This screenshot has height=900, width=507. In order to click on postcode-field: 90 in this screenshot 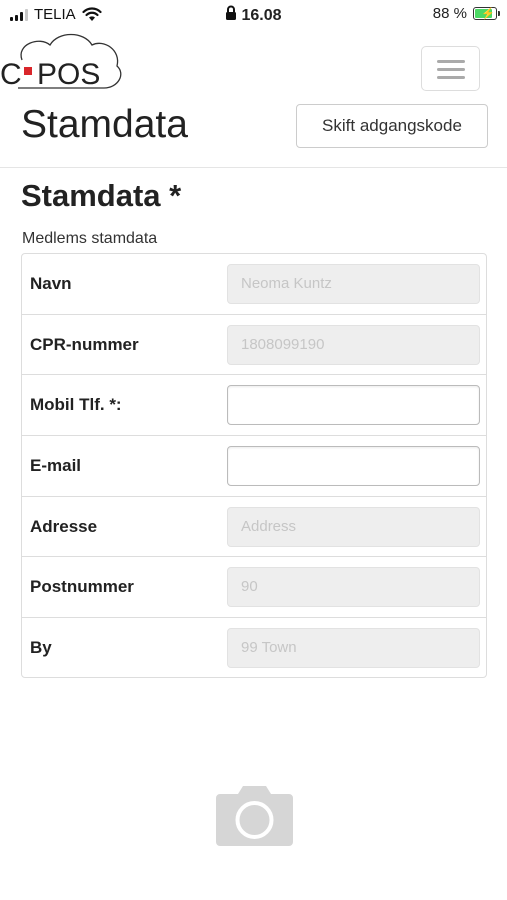, I will do `click(353, 587)`.